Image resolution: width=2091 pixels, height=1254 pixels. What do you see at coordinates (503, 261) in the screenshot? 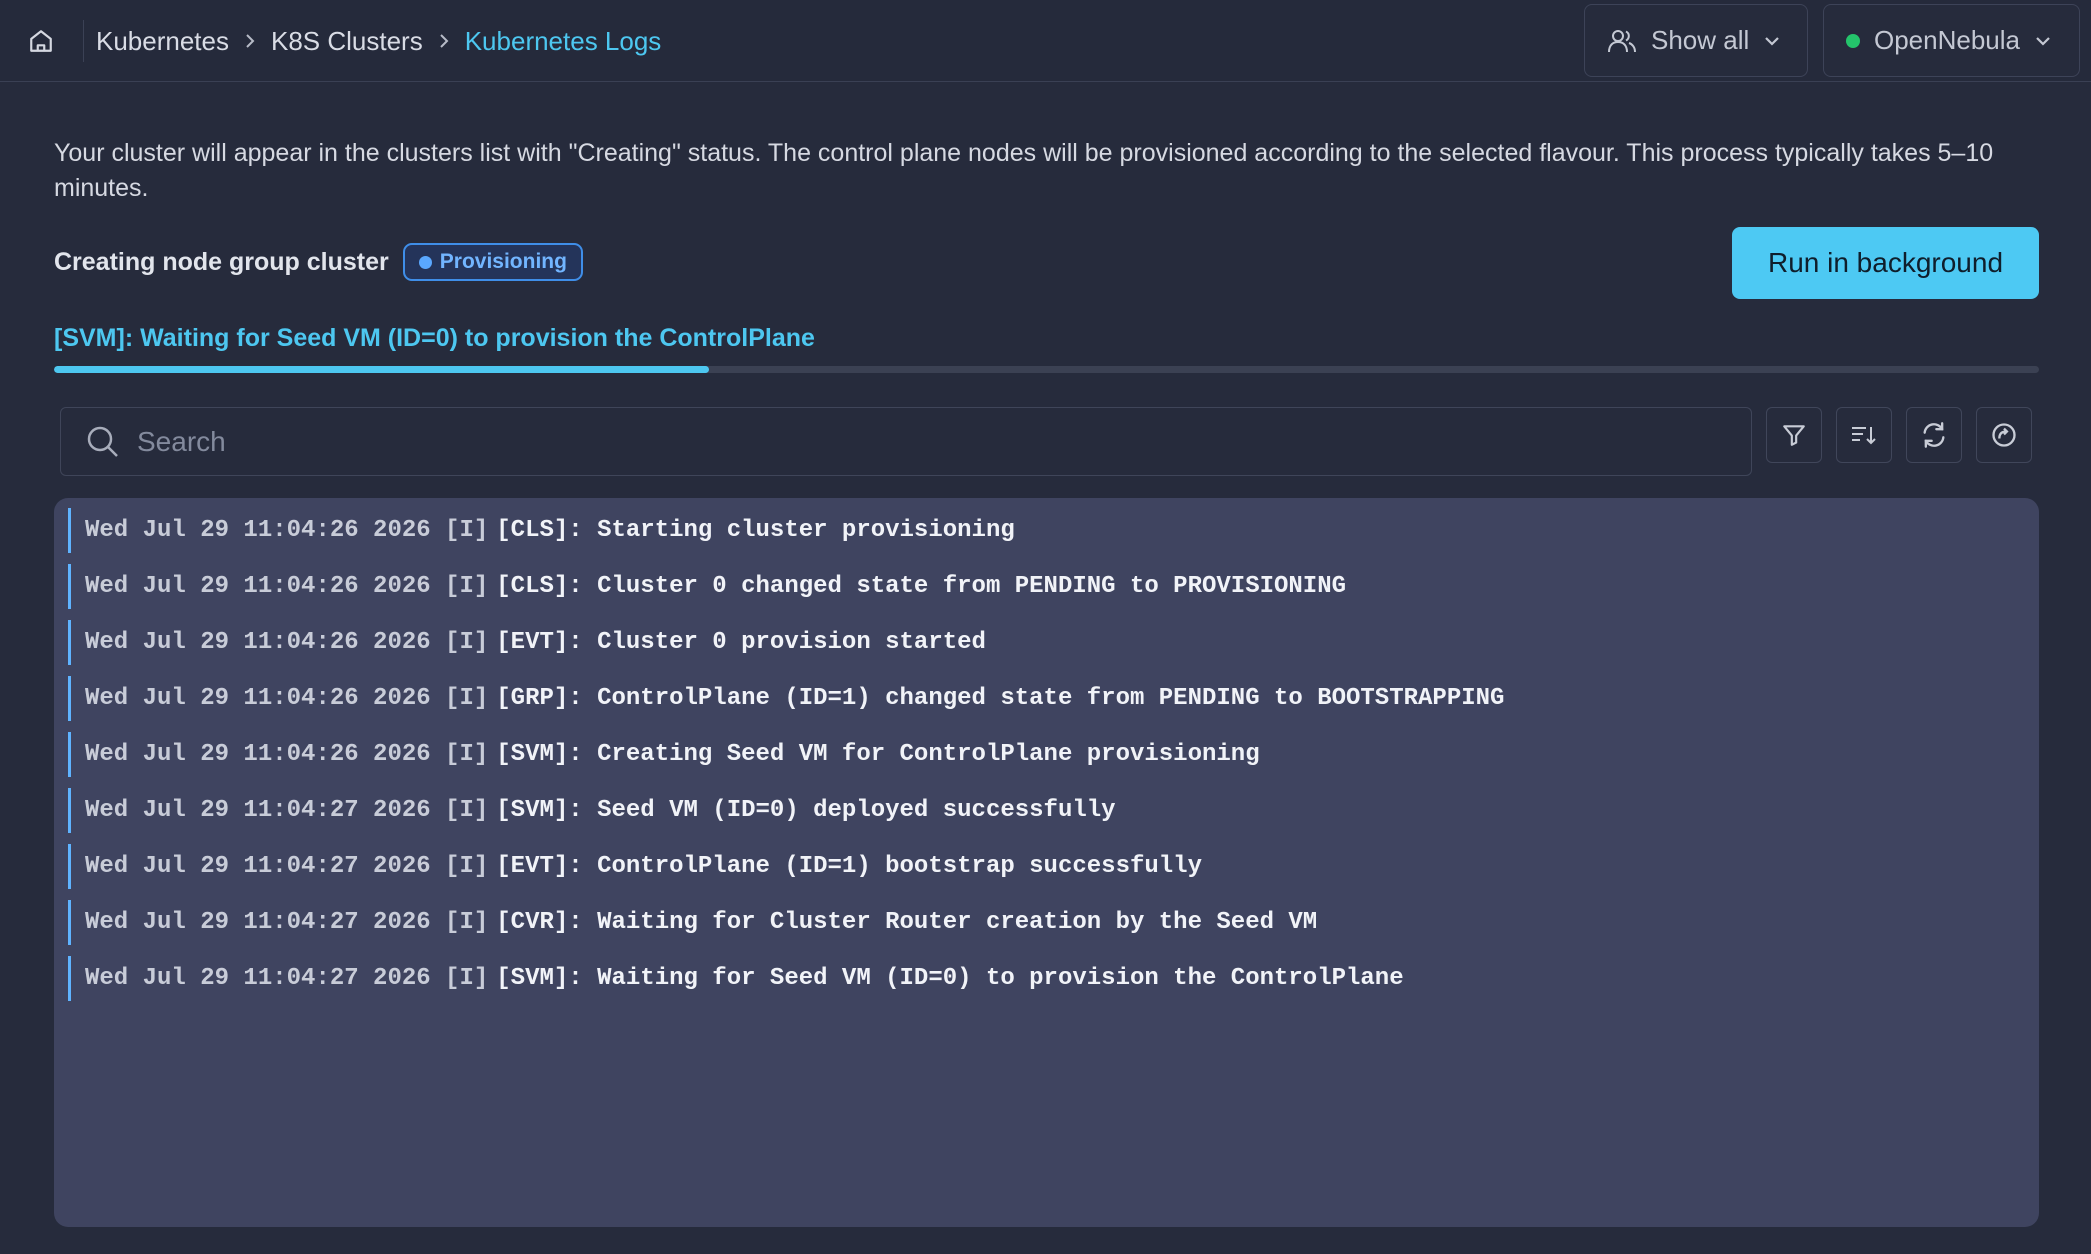
I see `badge-label: Provisioning` at bounding box center [503, 261].